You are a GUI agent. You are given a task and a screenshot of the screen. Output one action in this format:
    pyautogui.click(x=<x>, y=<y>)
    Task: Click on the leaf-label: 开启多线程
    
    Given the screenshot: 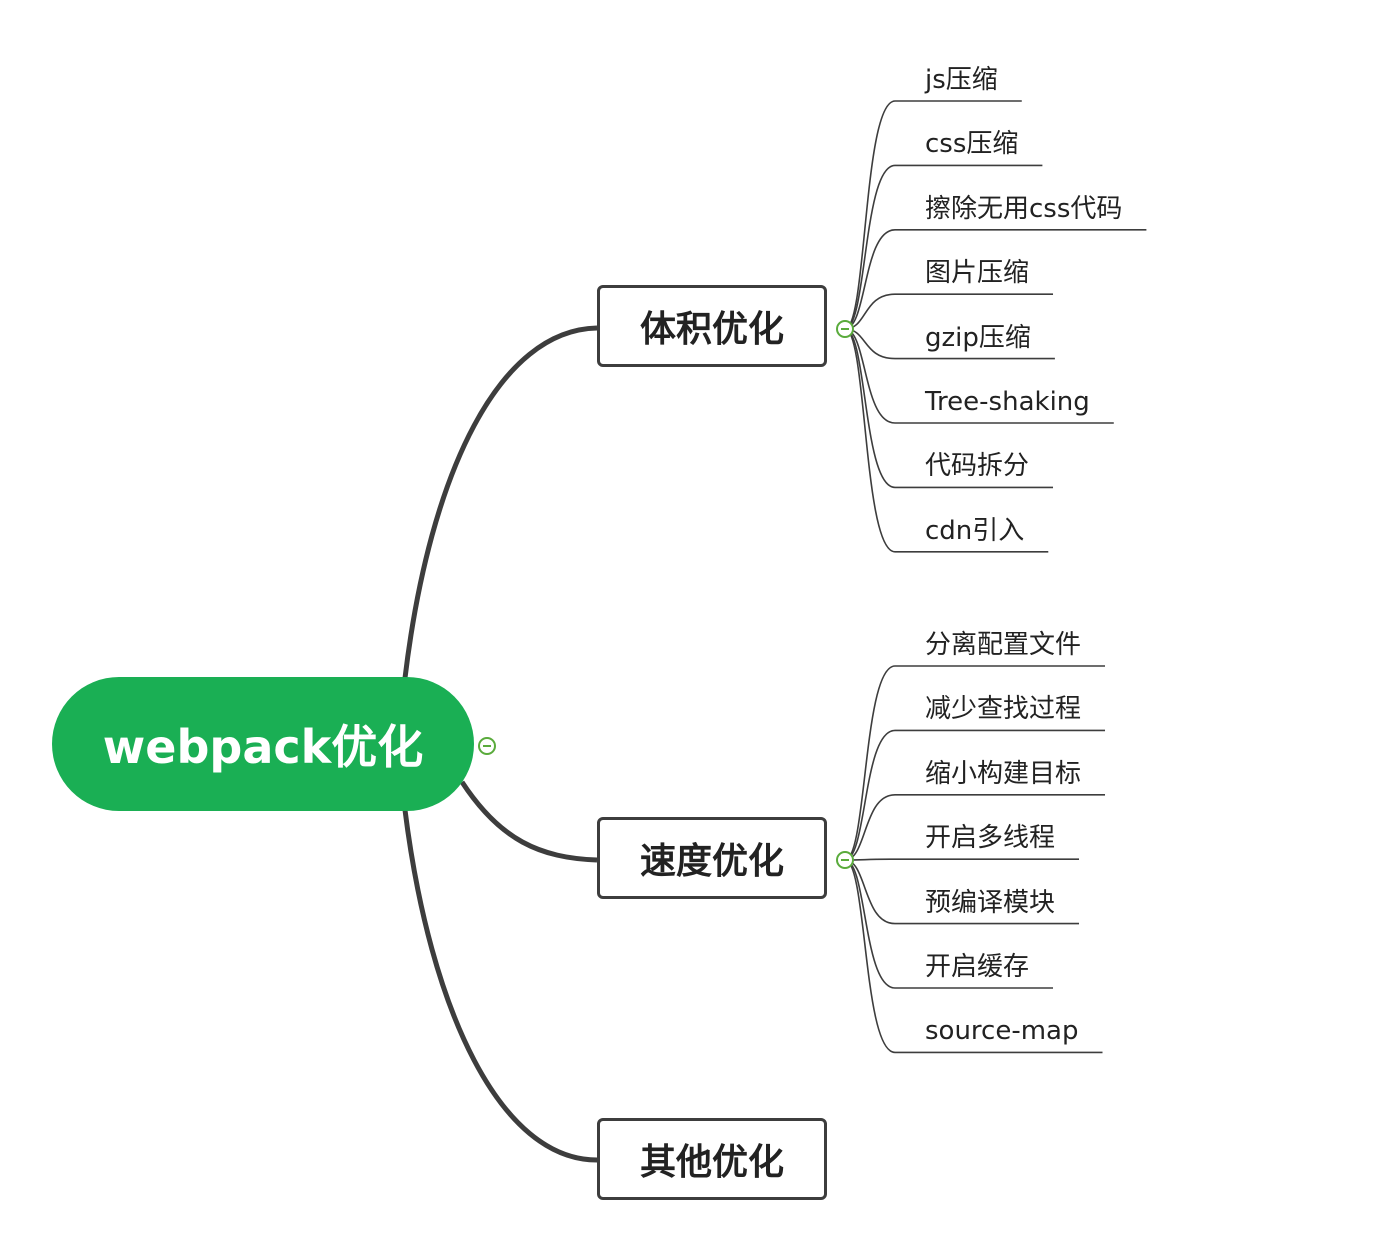 What is the action you would take?
    pyautogui.click(x=990, y=838)
    